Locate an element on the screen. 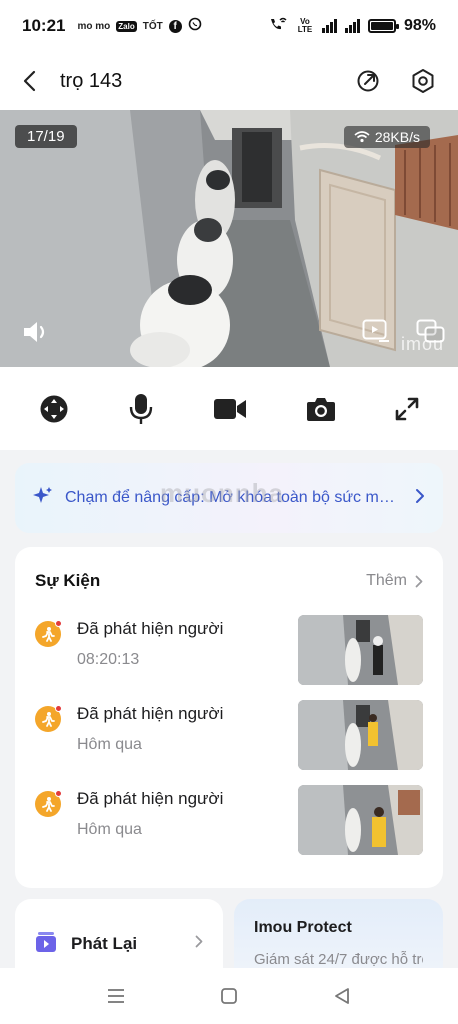 The width and height of the screenshot is (458, 1024). status-indicators: Vo LTE 98% is located at coordinates (352, 26).